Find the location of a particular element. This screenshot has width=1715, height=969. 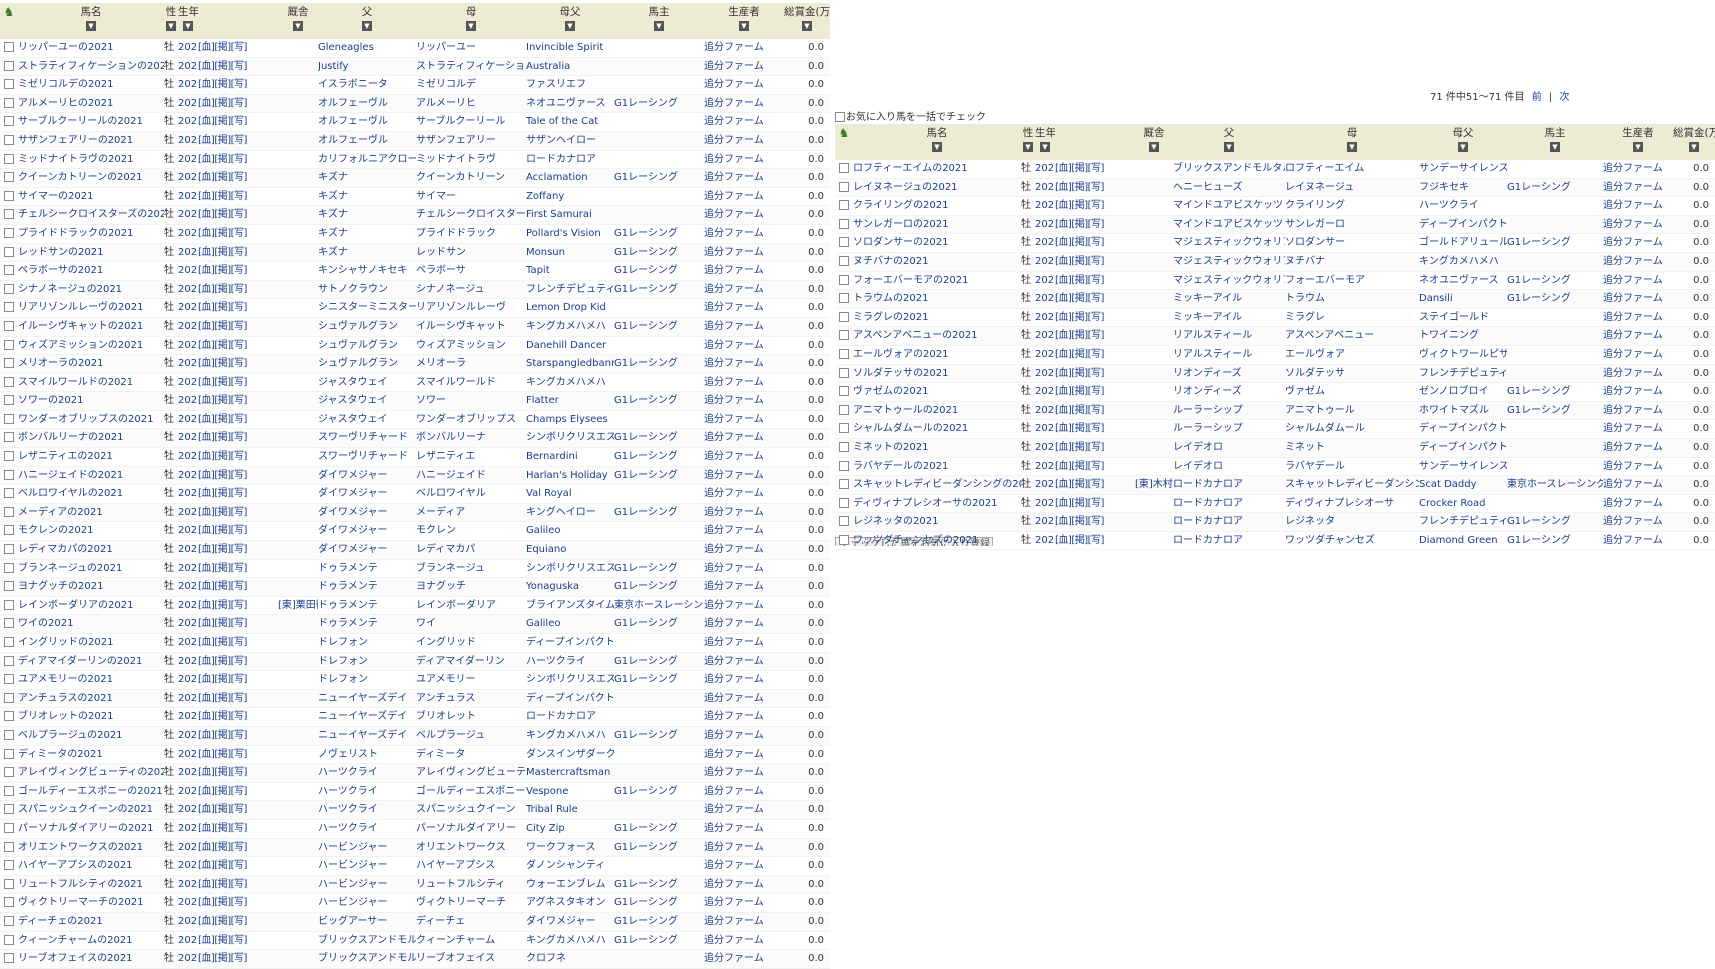

sire-link: Justify is located at coordinates (333, 66).